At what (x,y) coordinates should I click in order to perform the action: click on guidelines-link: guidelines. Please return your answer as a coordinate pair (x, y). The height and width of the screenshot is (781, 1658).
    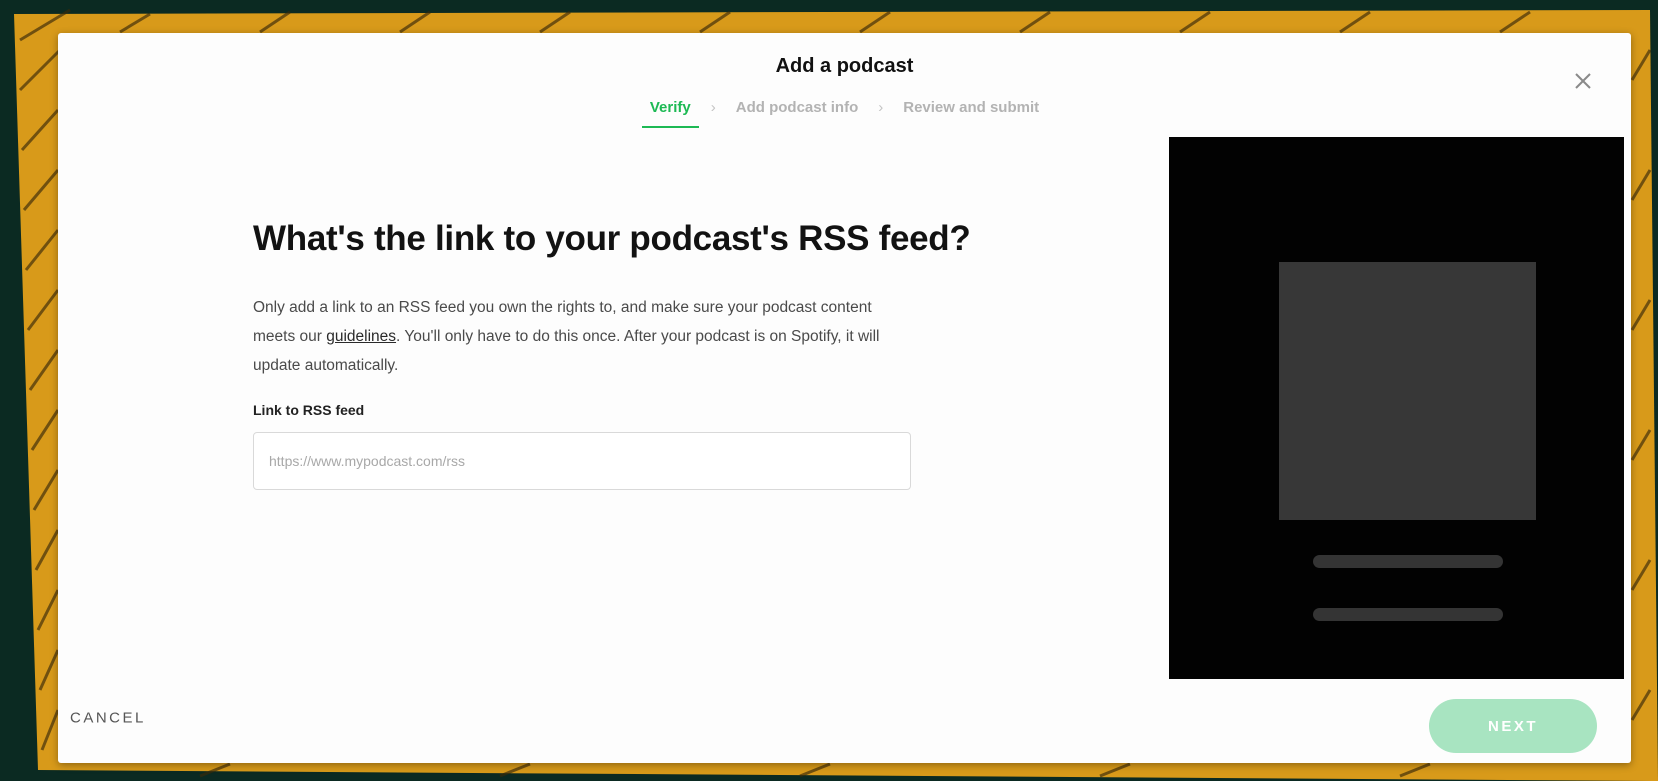
    Looking at the image, I should click on (361, 336).